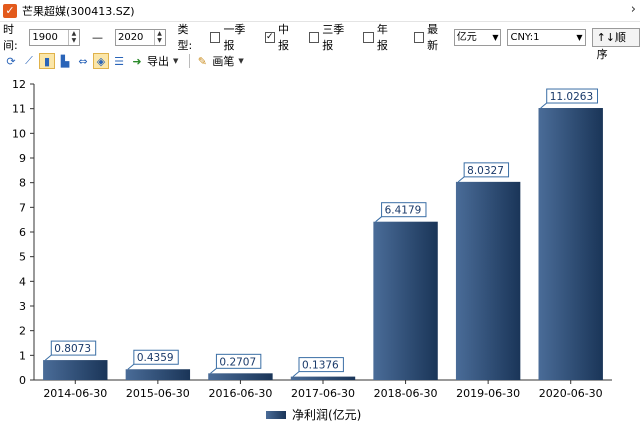  I want to click on chevron-right-icon: ›, so click(633, 9).